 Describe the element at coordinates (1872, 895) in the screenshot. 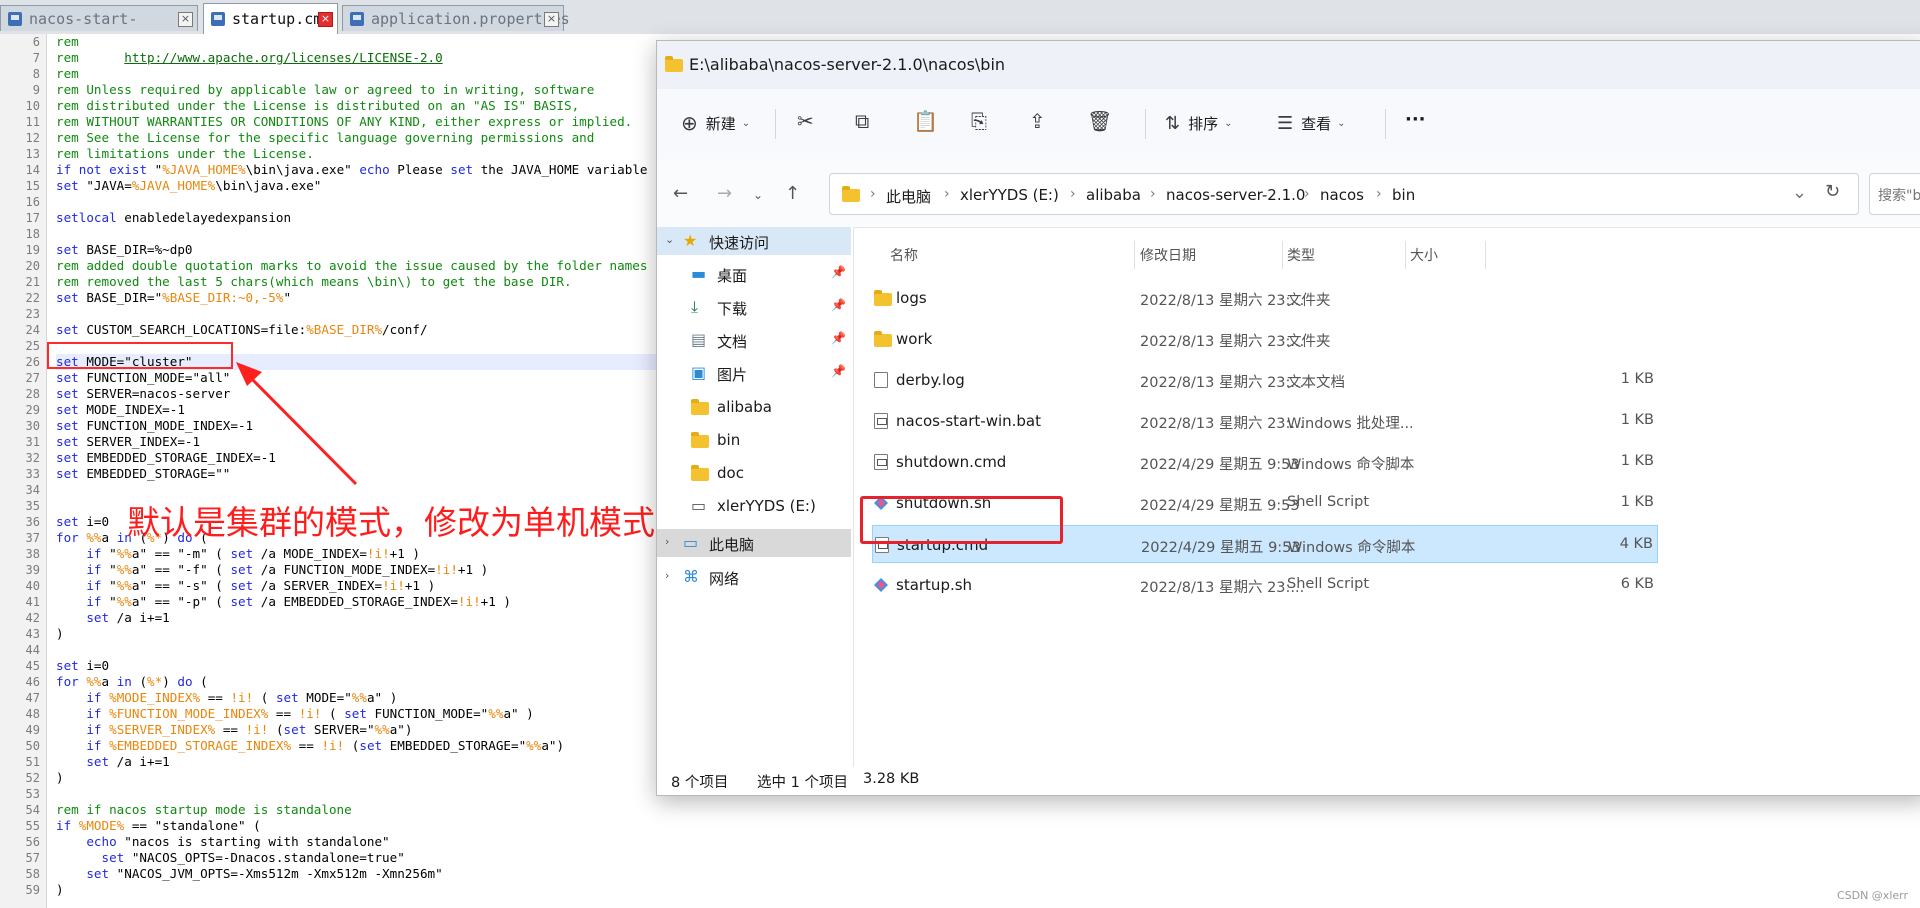

I see `watermark: CSDN @xlerr` at that location.